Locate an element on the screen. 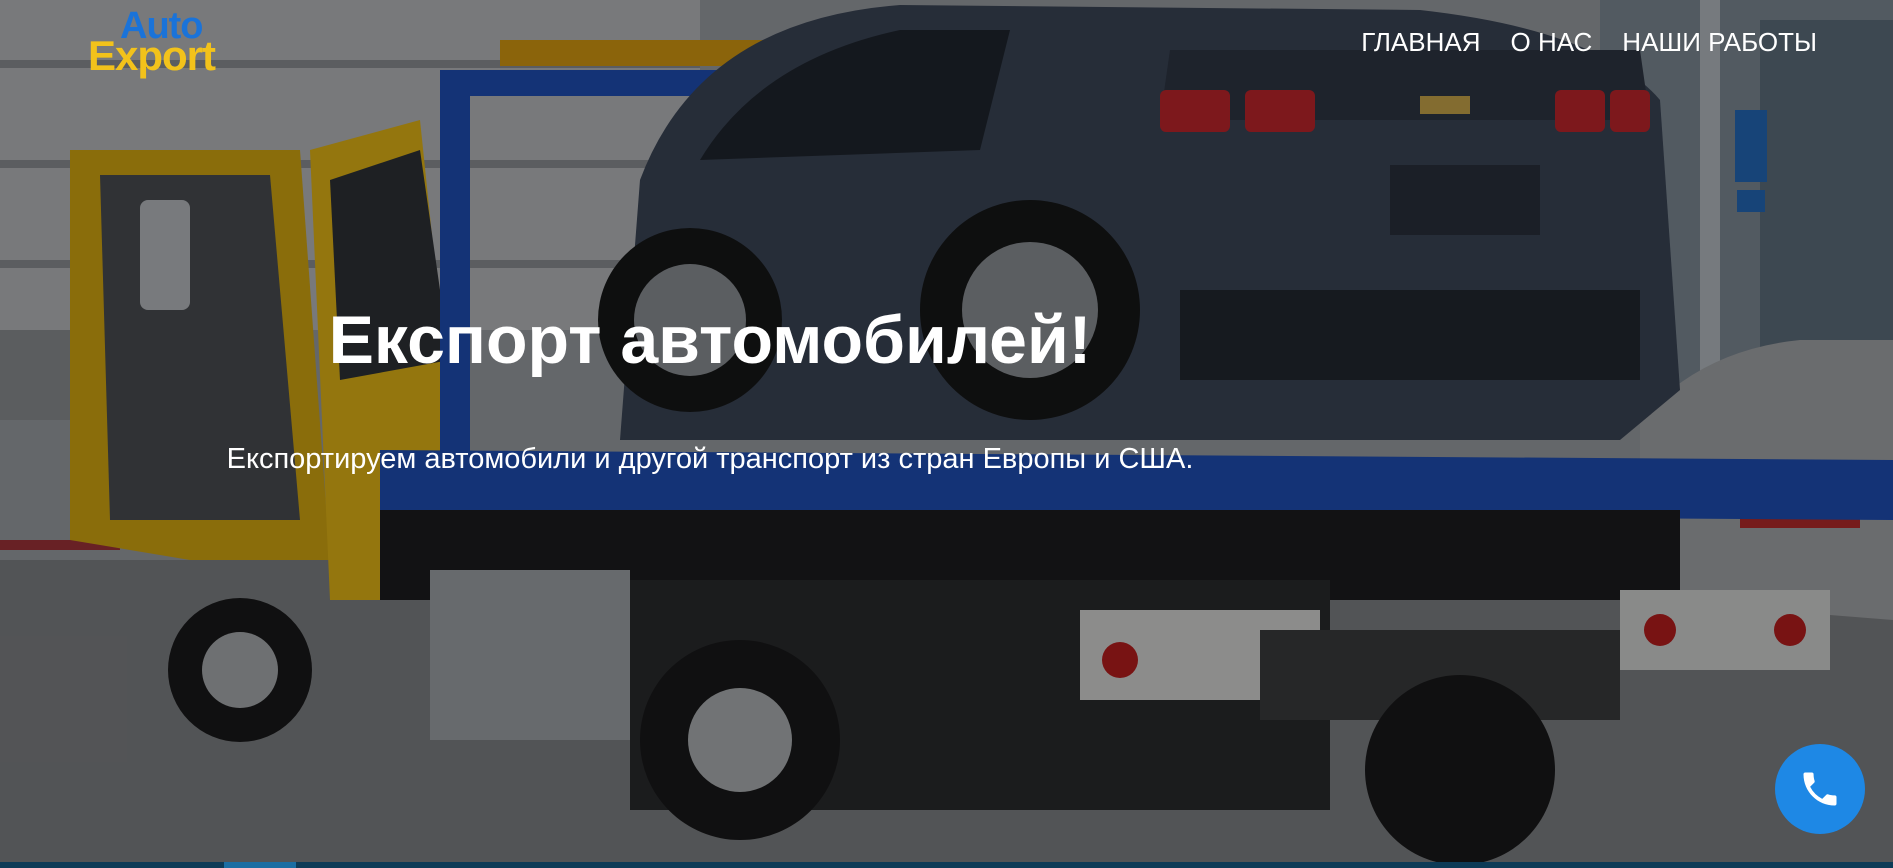 Image resolution: width=1893 pixels, height=868 pixels. nav-link-home: ГЛАВНАЯ is located at coordinates (1420, 42).